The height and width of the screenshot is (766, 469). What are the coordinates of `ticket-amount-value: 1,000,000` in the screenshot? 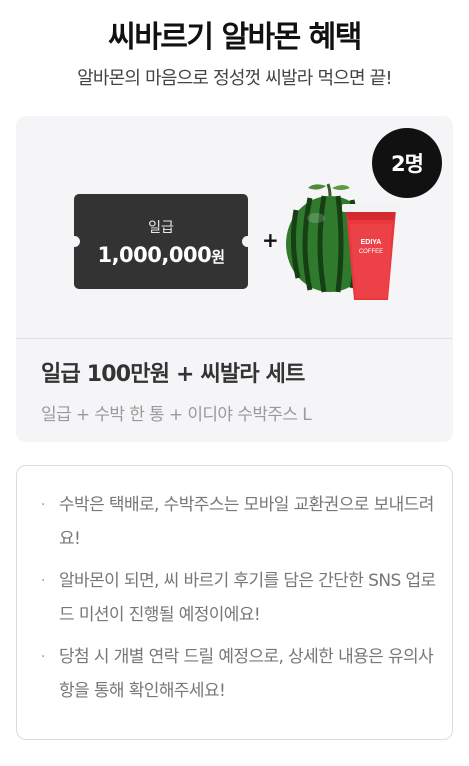 It's located at (154, 254).